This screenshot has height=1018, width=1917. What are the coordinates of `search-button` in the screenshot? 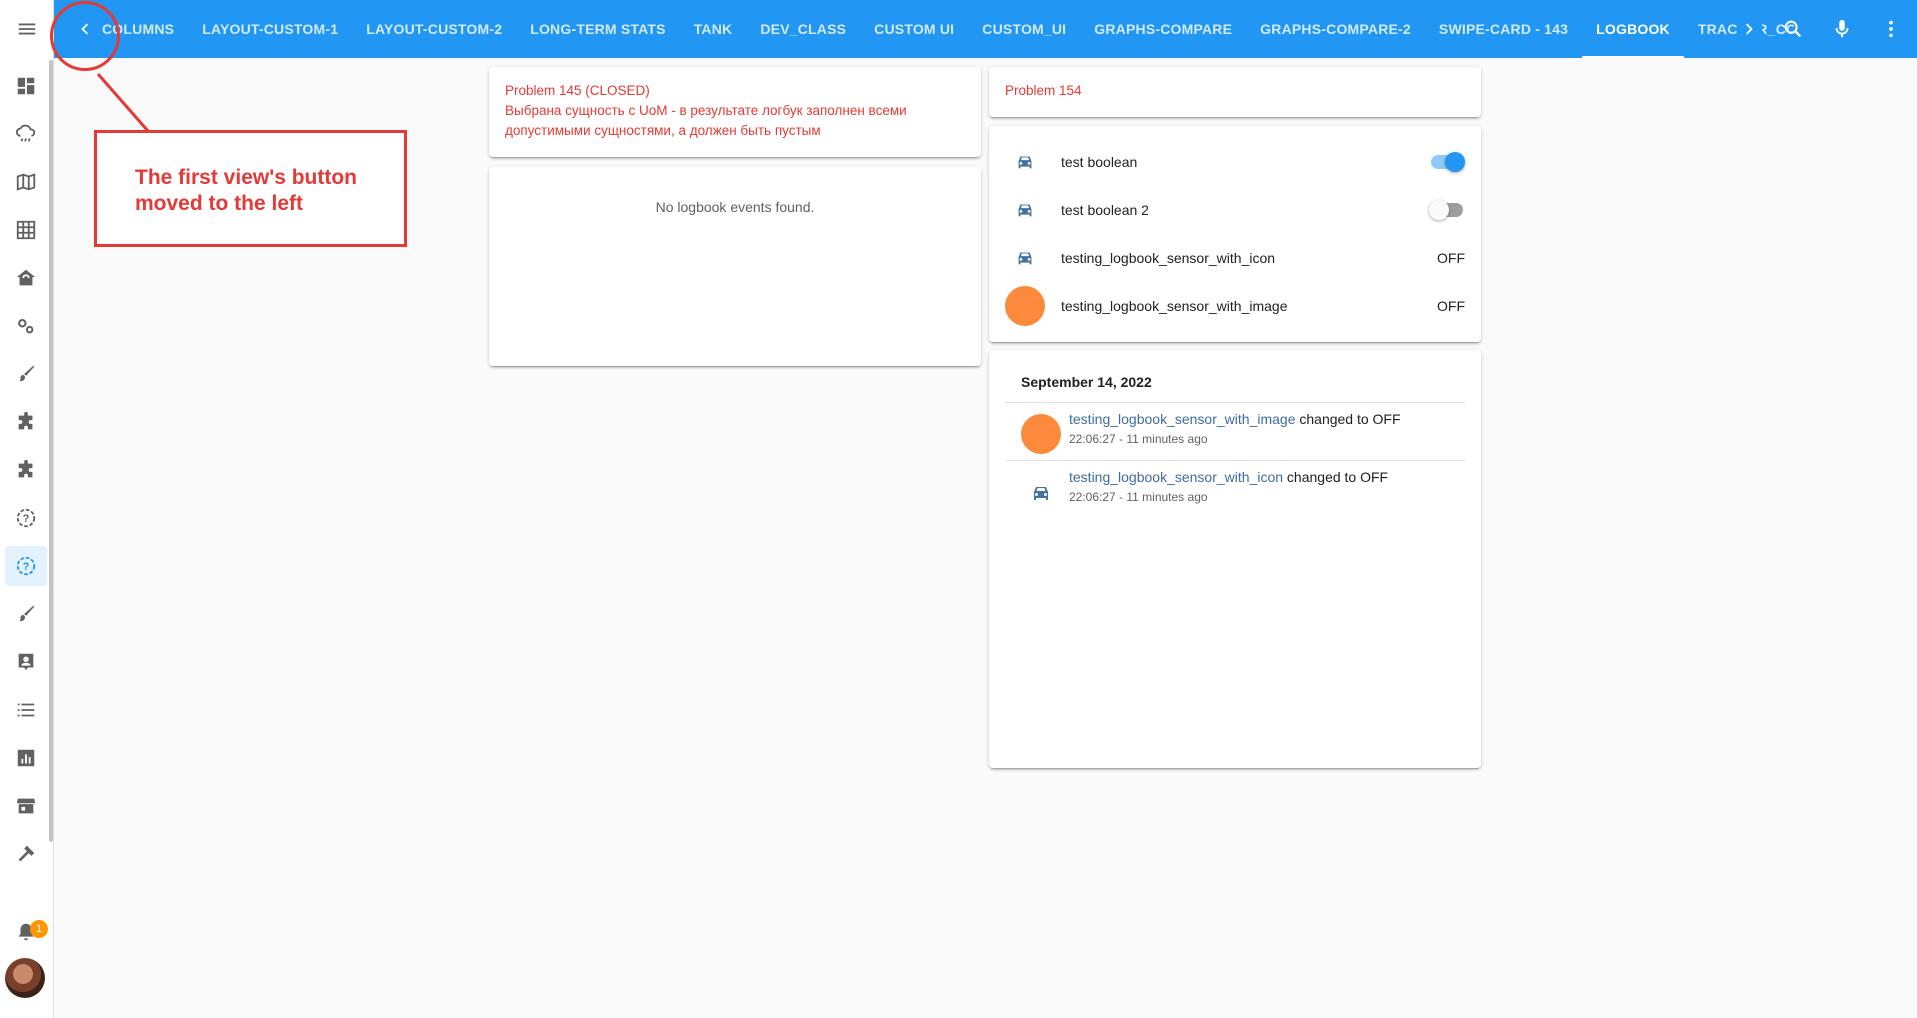 It's located at (1793, 29).